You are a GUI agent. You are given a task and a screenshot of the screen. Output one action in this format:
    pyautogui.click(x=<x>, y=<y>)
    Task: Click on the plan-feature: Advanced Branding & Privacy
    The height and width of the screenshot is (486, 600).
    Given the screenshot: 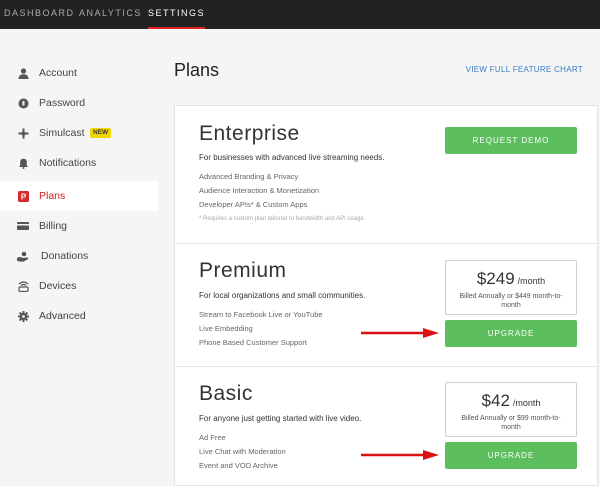 What is the action you would take?
    pyautogui.click(x=249, y=176)
    